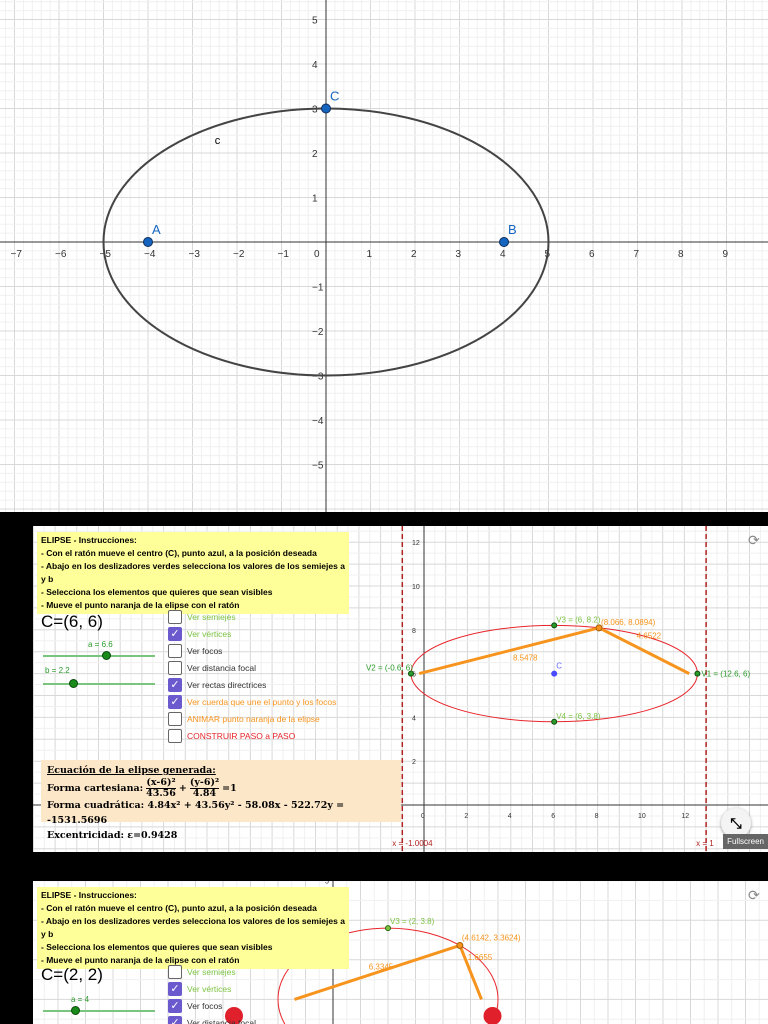  Describe the element at coordinates (262, 702) in the screenshot. I see `checkbox-label: Ver cuerda que une el punto y los focos` at that location.